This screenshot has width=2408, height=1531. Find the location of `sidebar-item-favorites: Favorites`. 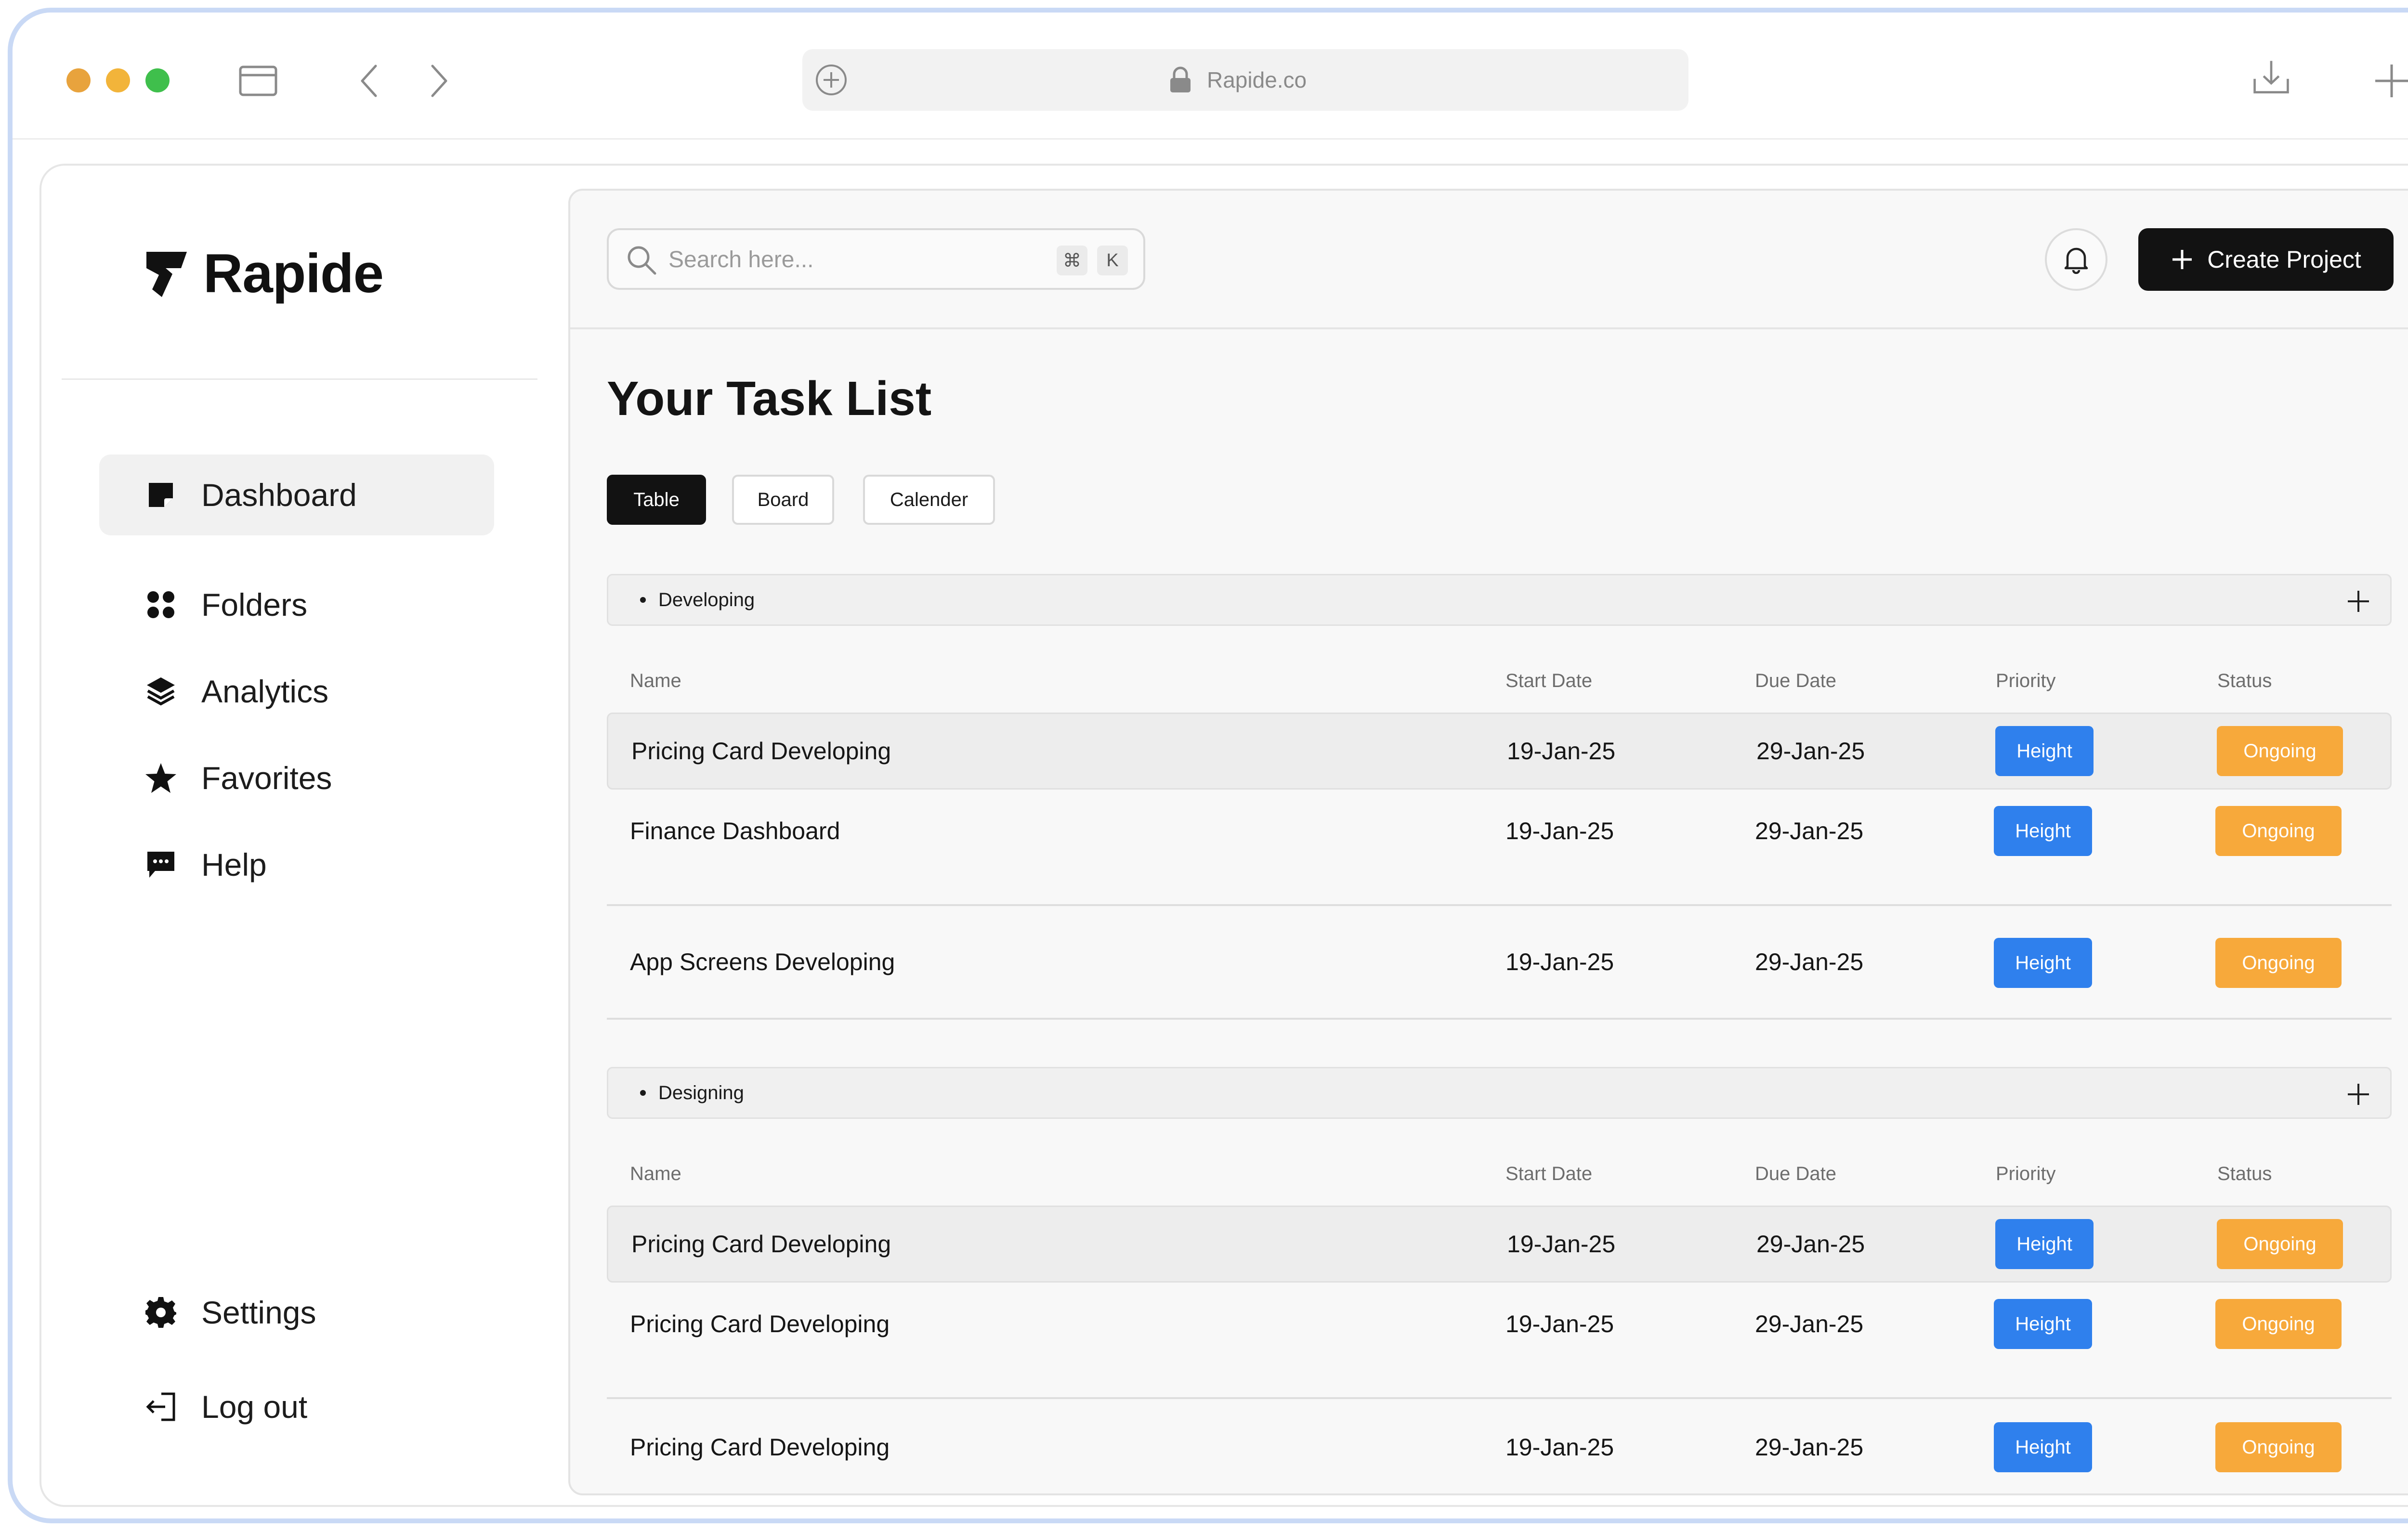

sidebar-item-favorites: Favorites is located at coordinates (296, 778).